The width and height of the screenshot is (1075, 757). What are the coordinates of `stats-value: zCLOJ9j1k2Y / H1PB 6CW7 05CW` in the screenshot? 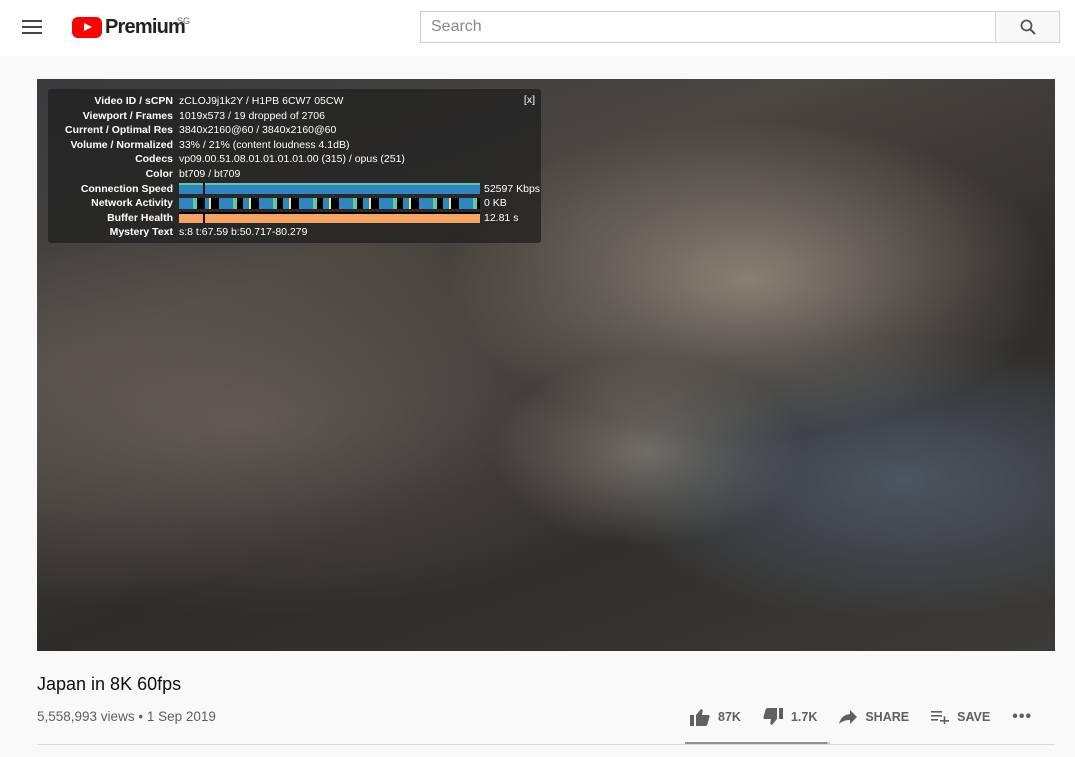 It's located at (261, 101).